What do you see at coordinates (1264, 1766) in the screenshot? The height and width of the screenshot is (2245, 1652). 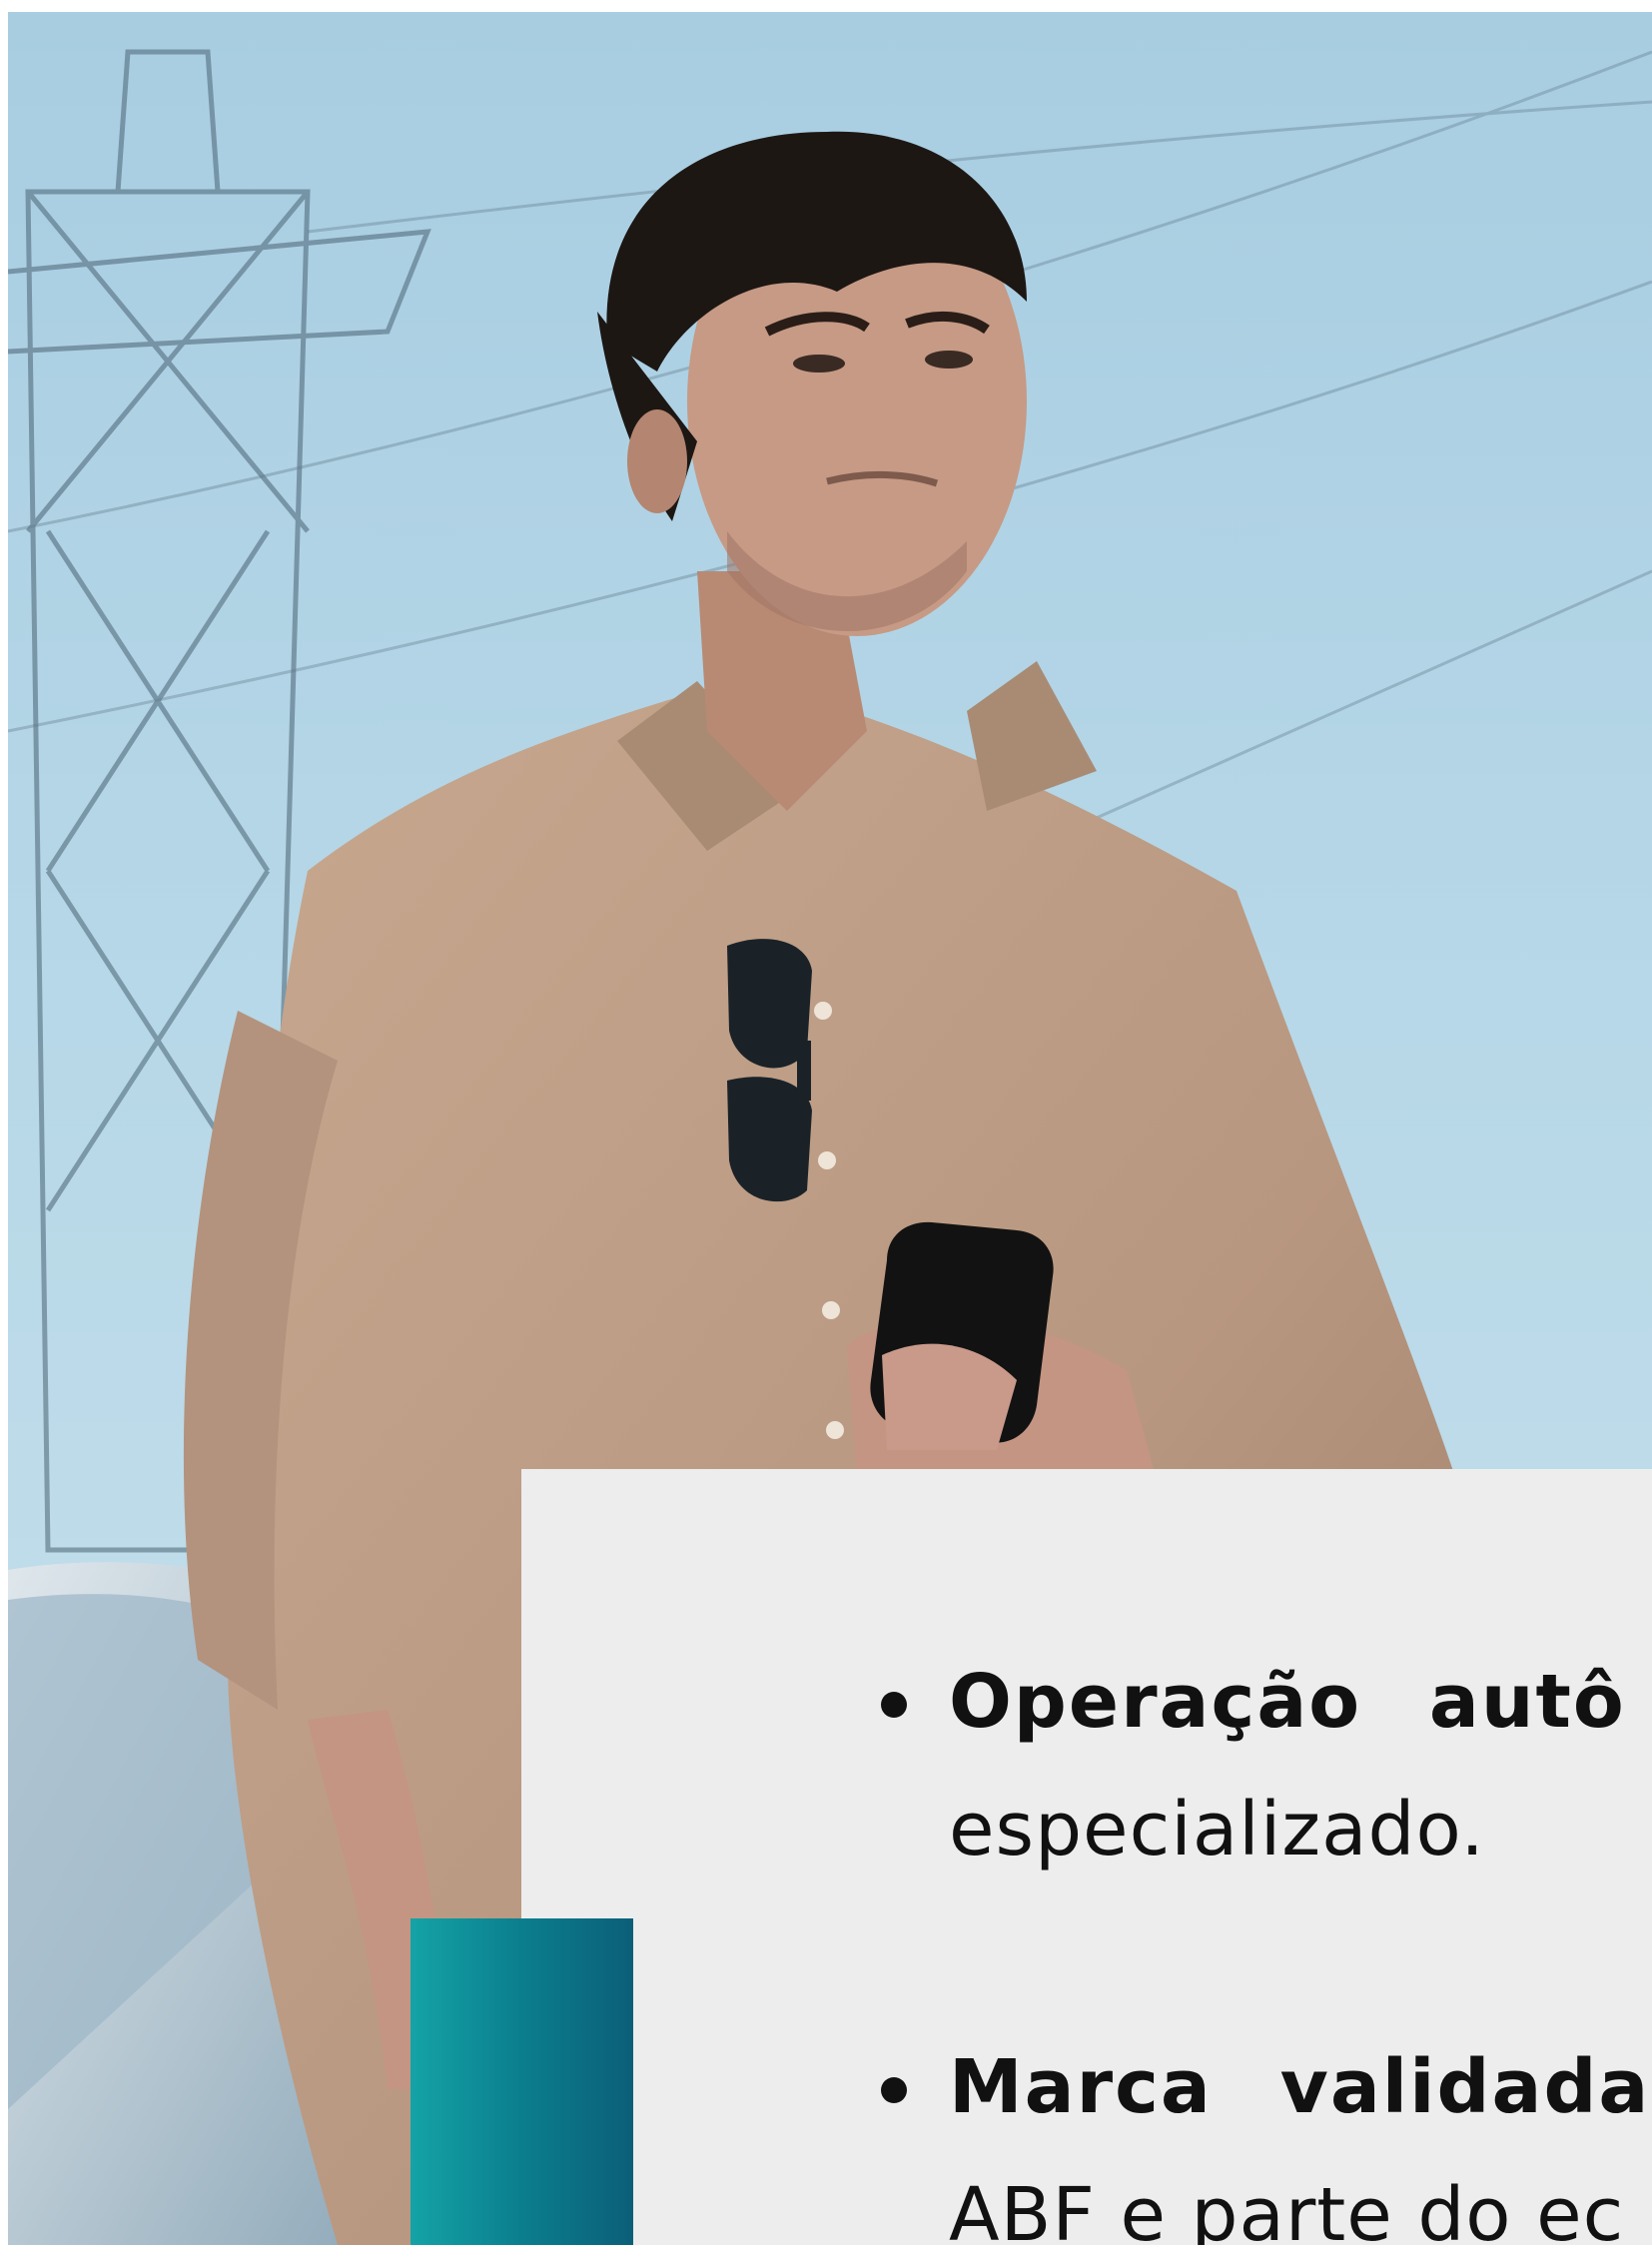 I see `list-item: Operação autô especializado.` at bounding box center [1264, 1766].